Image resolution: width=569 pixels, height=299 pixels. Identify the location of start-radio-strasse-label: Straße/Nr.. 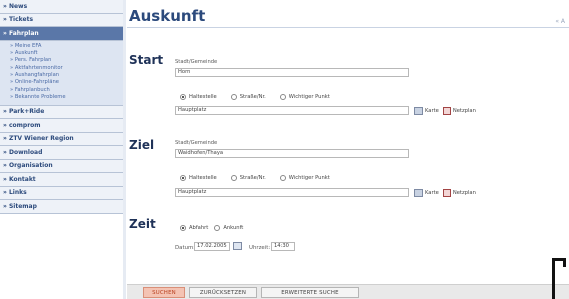
(252, 97).